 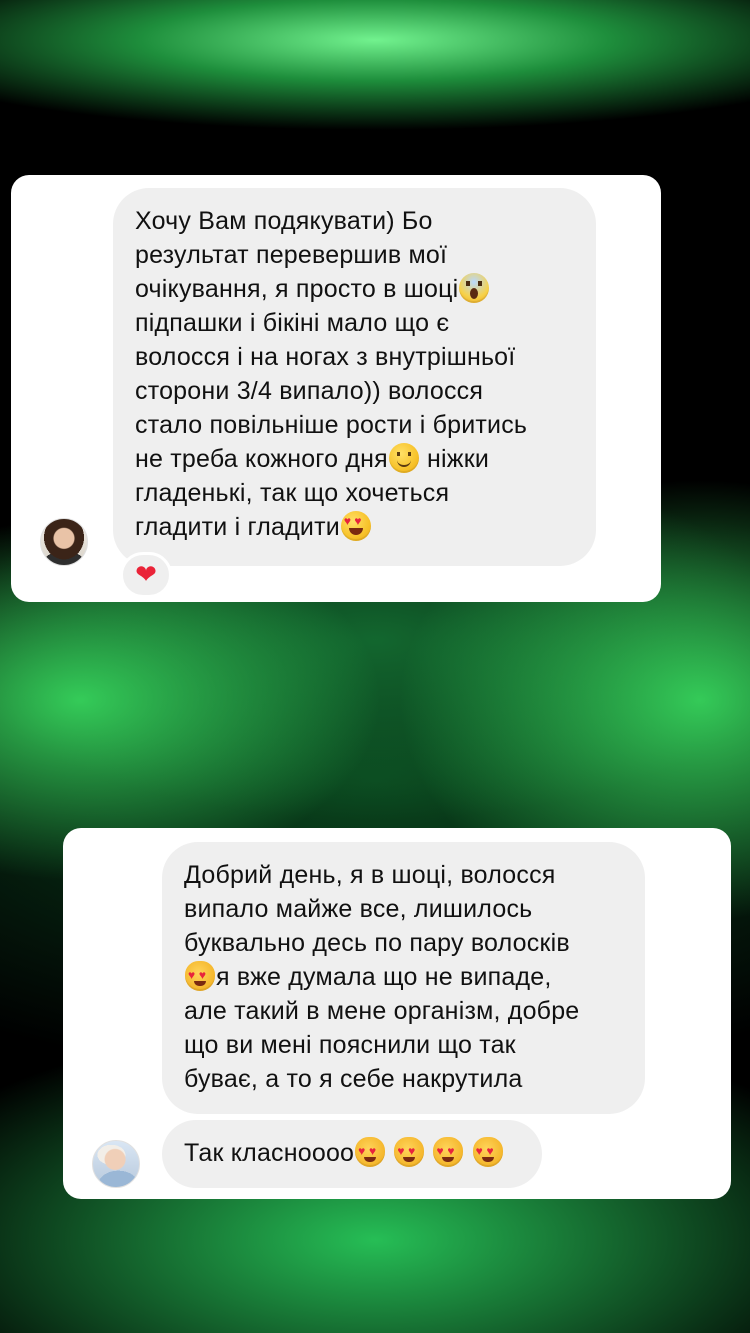 I want to click on message-line: що ви мені пояснили що так, so click(x=350, y=1045).